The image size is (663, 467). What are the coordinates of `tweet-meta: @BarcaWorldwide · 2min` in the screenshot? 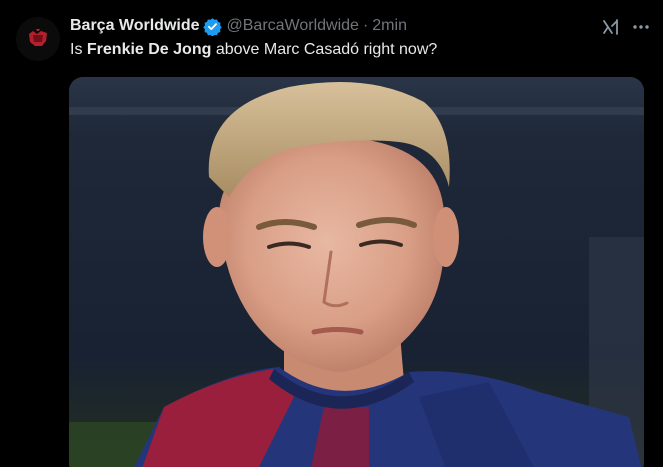 It's located at (317, 26).